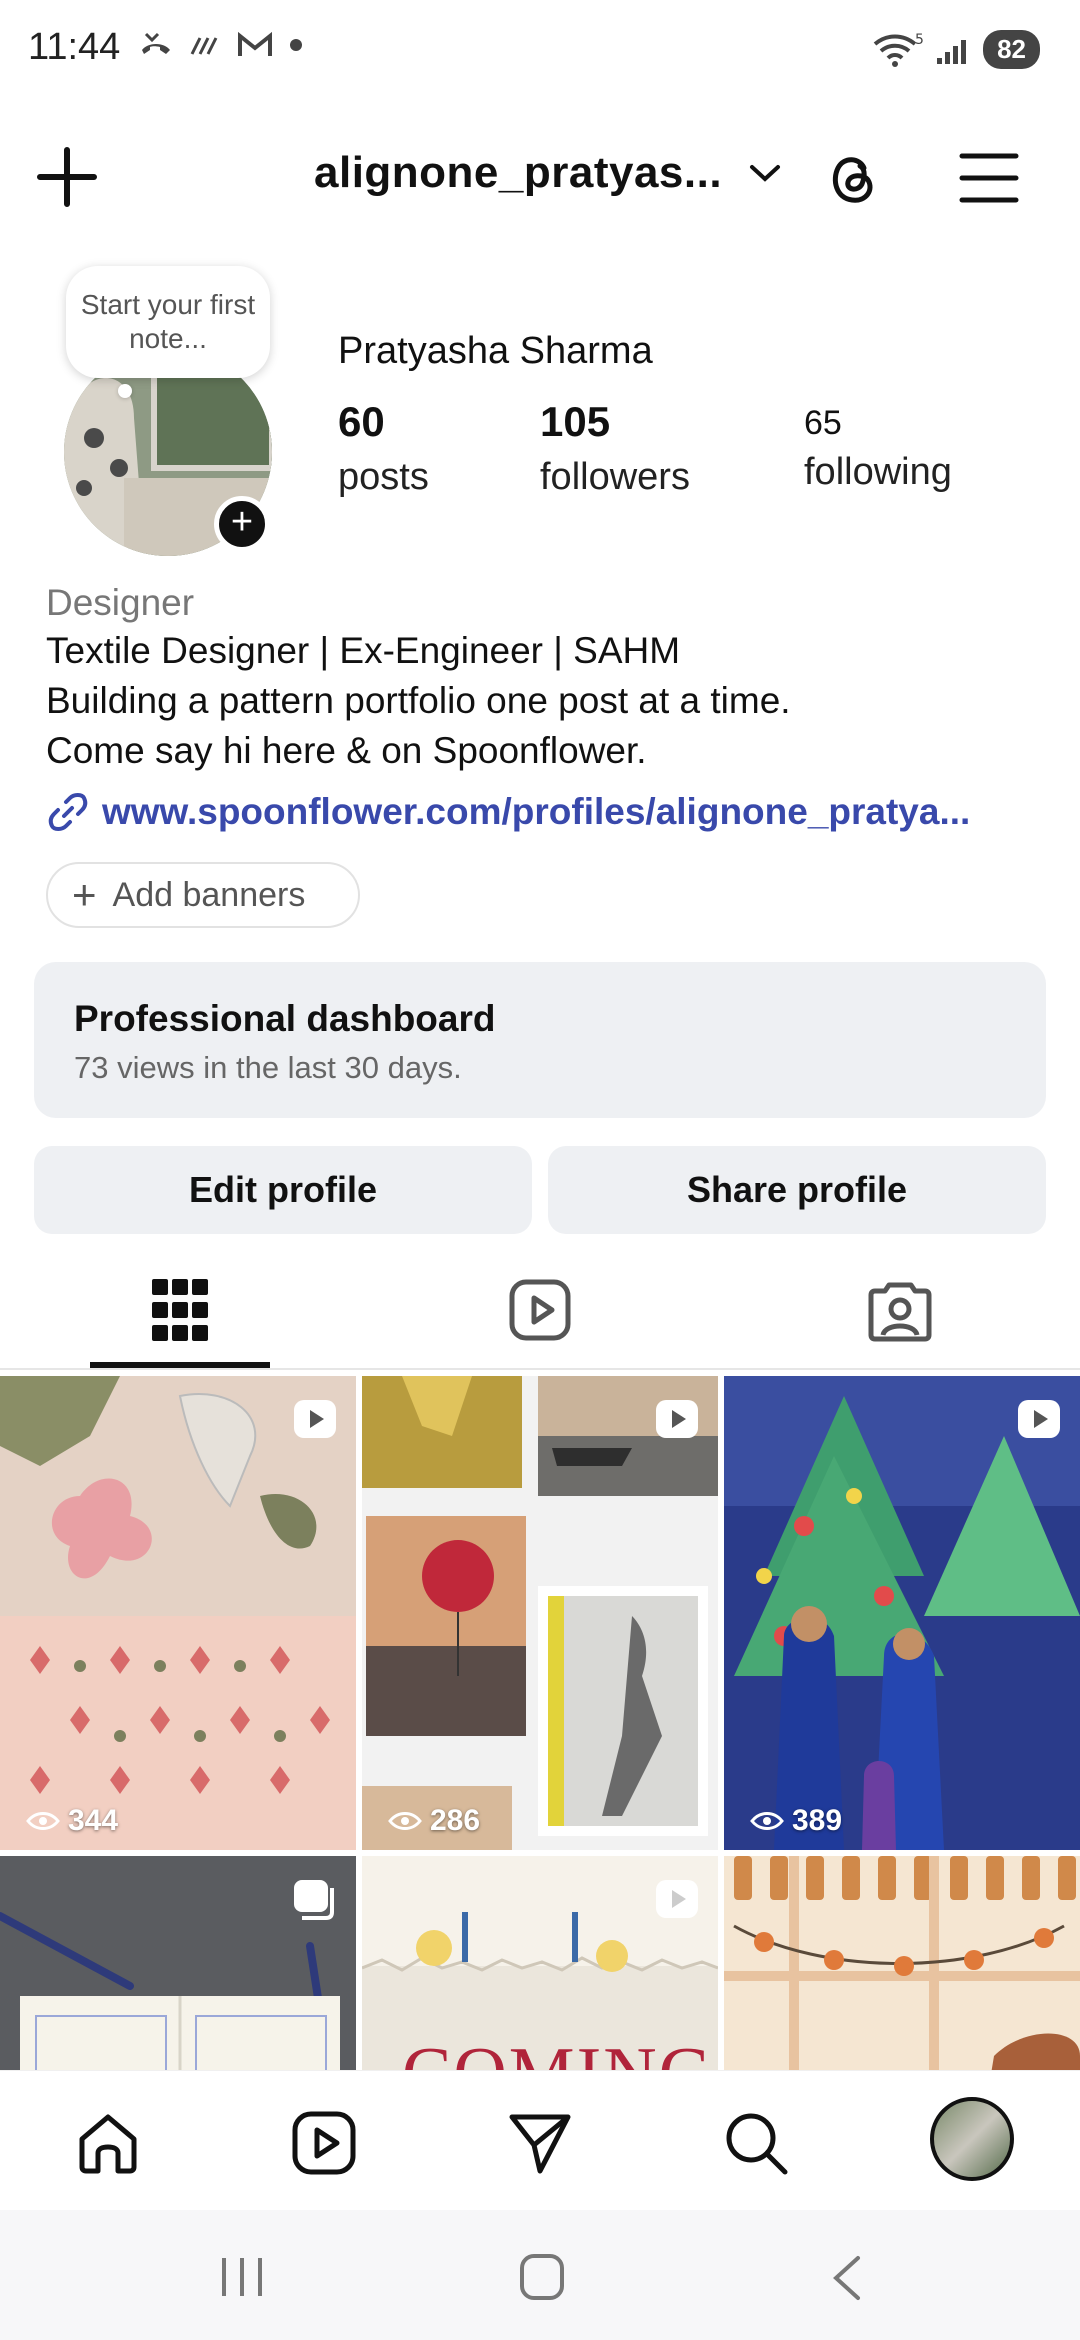 The height and width of the screenshot is (2340, 1080). Describe the element at coordinates (898, 49) in the screenshot. I see `wifi-icon: 5` at that location.